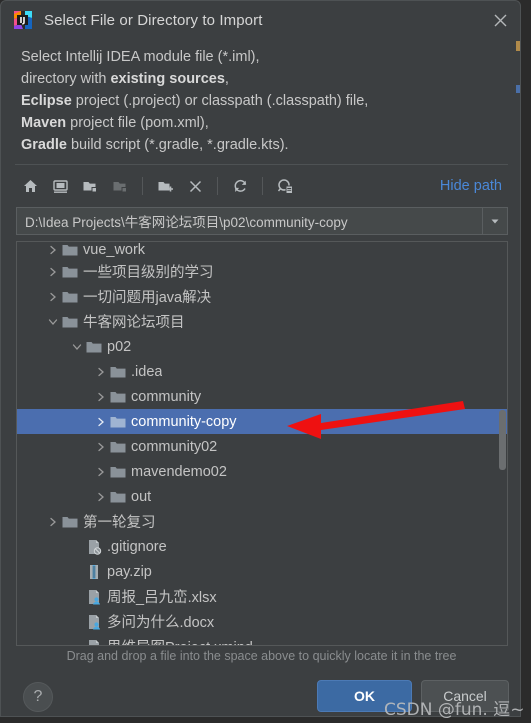  What do you see at coordinates (262, 521) in the screenshot?
I see `tree-row: 第一轮复习` at bounding box center [262, 521].